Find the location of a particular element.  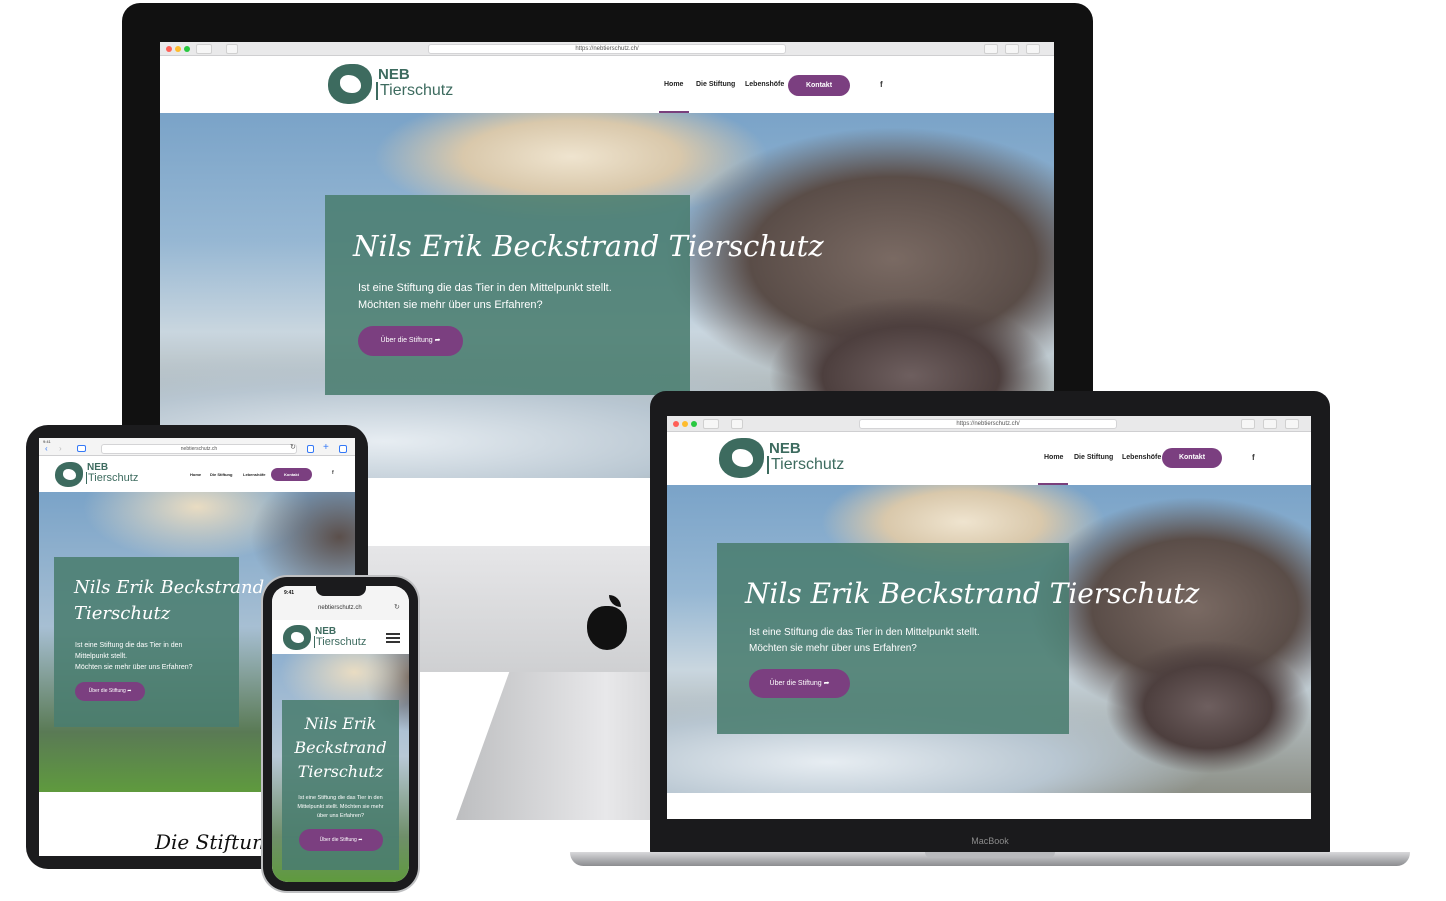

hero-title-line-2: Beckstrand is located at coordinates (340, 747).